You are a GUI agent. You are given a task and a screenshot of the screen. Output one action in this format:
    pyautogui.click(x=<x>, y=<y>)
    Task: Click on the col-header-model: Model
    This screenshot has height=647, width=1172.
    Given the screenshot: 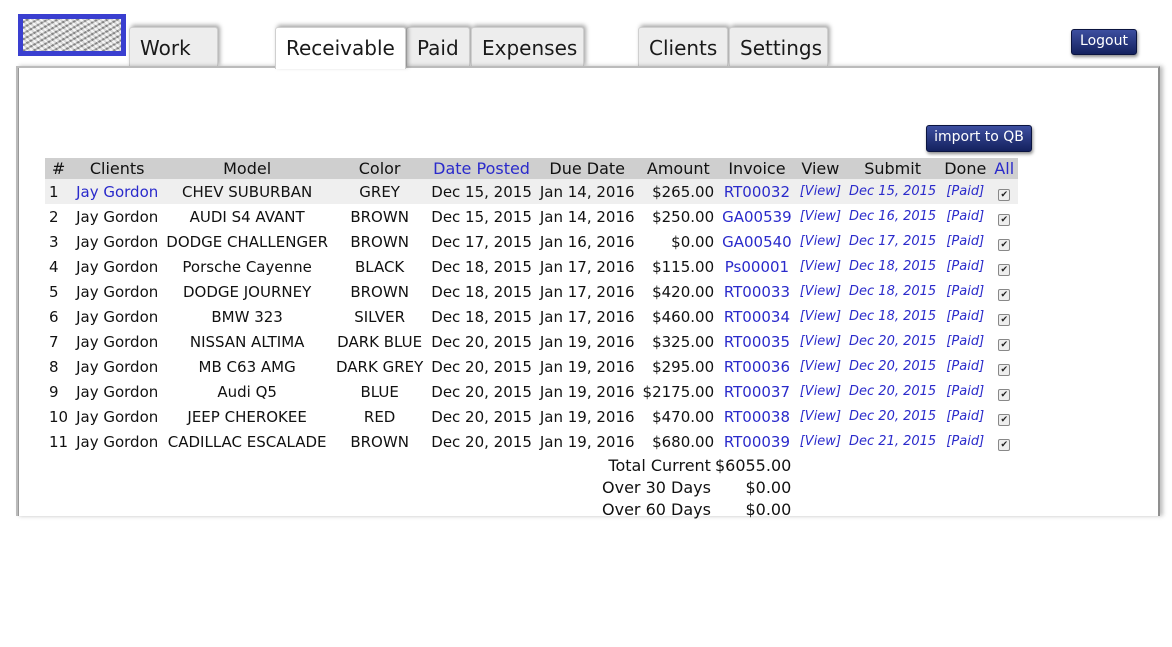 What is the action you would take?
    pyautogui.click(x=247, y=168)
    